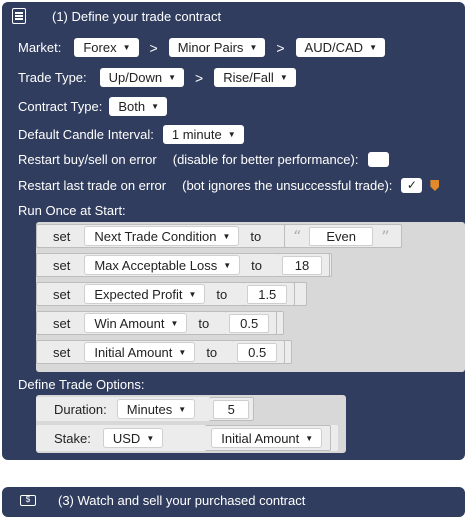 This screenshot has height=517, width=474. I want to click on trade-category-dropdown: Up/Down ▼, so click(142, 77).